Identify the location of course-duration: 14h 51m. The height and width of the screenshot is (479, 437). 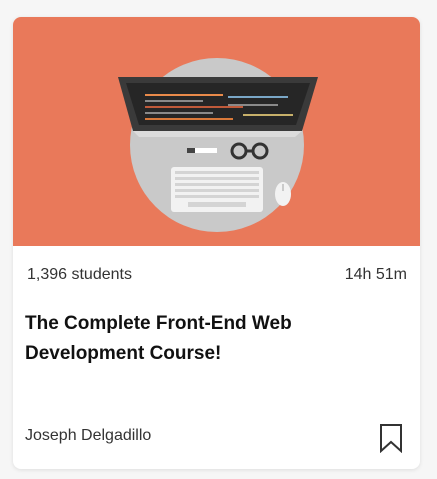
(375, 274).